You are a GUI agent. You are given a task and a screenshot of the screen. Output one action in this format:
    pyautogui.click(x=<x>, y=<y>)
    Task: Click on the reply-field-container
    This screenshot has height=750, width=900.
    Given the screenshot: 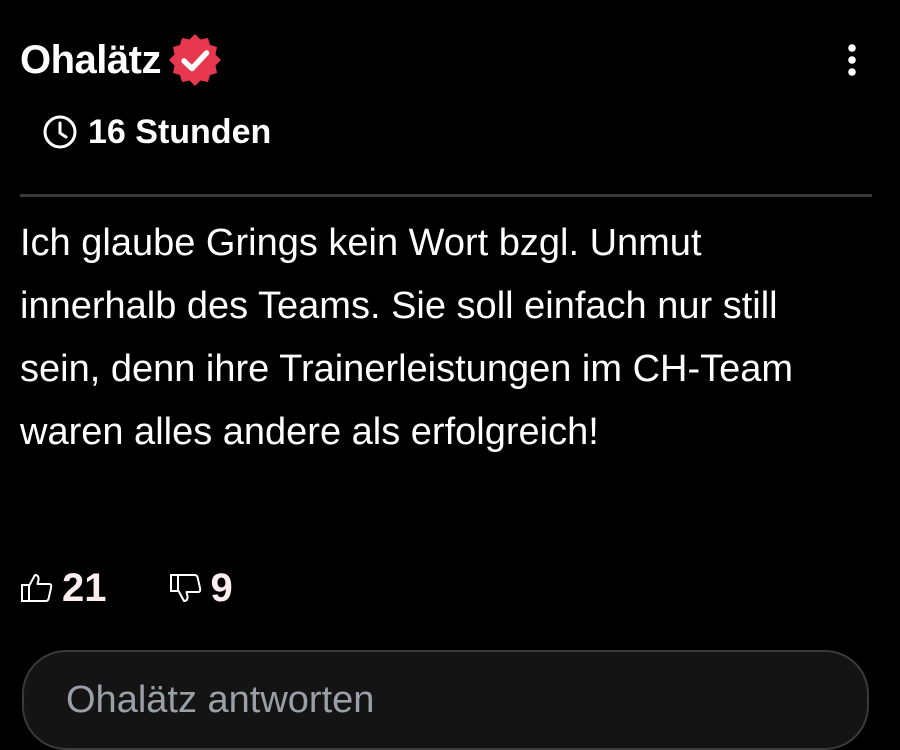 What is the action you would take?
    pyautogui.click(x=445, y=700)
    